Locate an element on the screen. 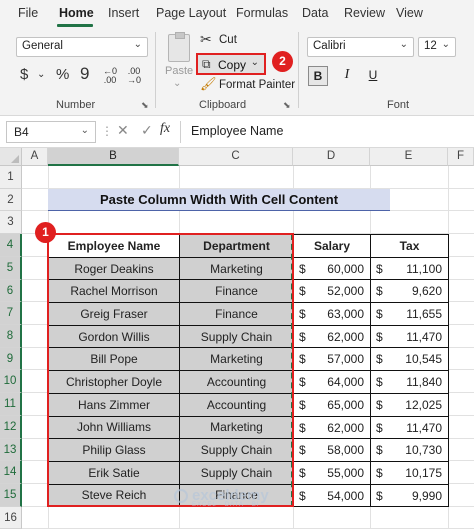 Image resolution: width=474 pixels, height=529 pixels. column-header-a: A is located at coordinates (35, 157).